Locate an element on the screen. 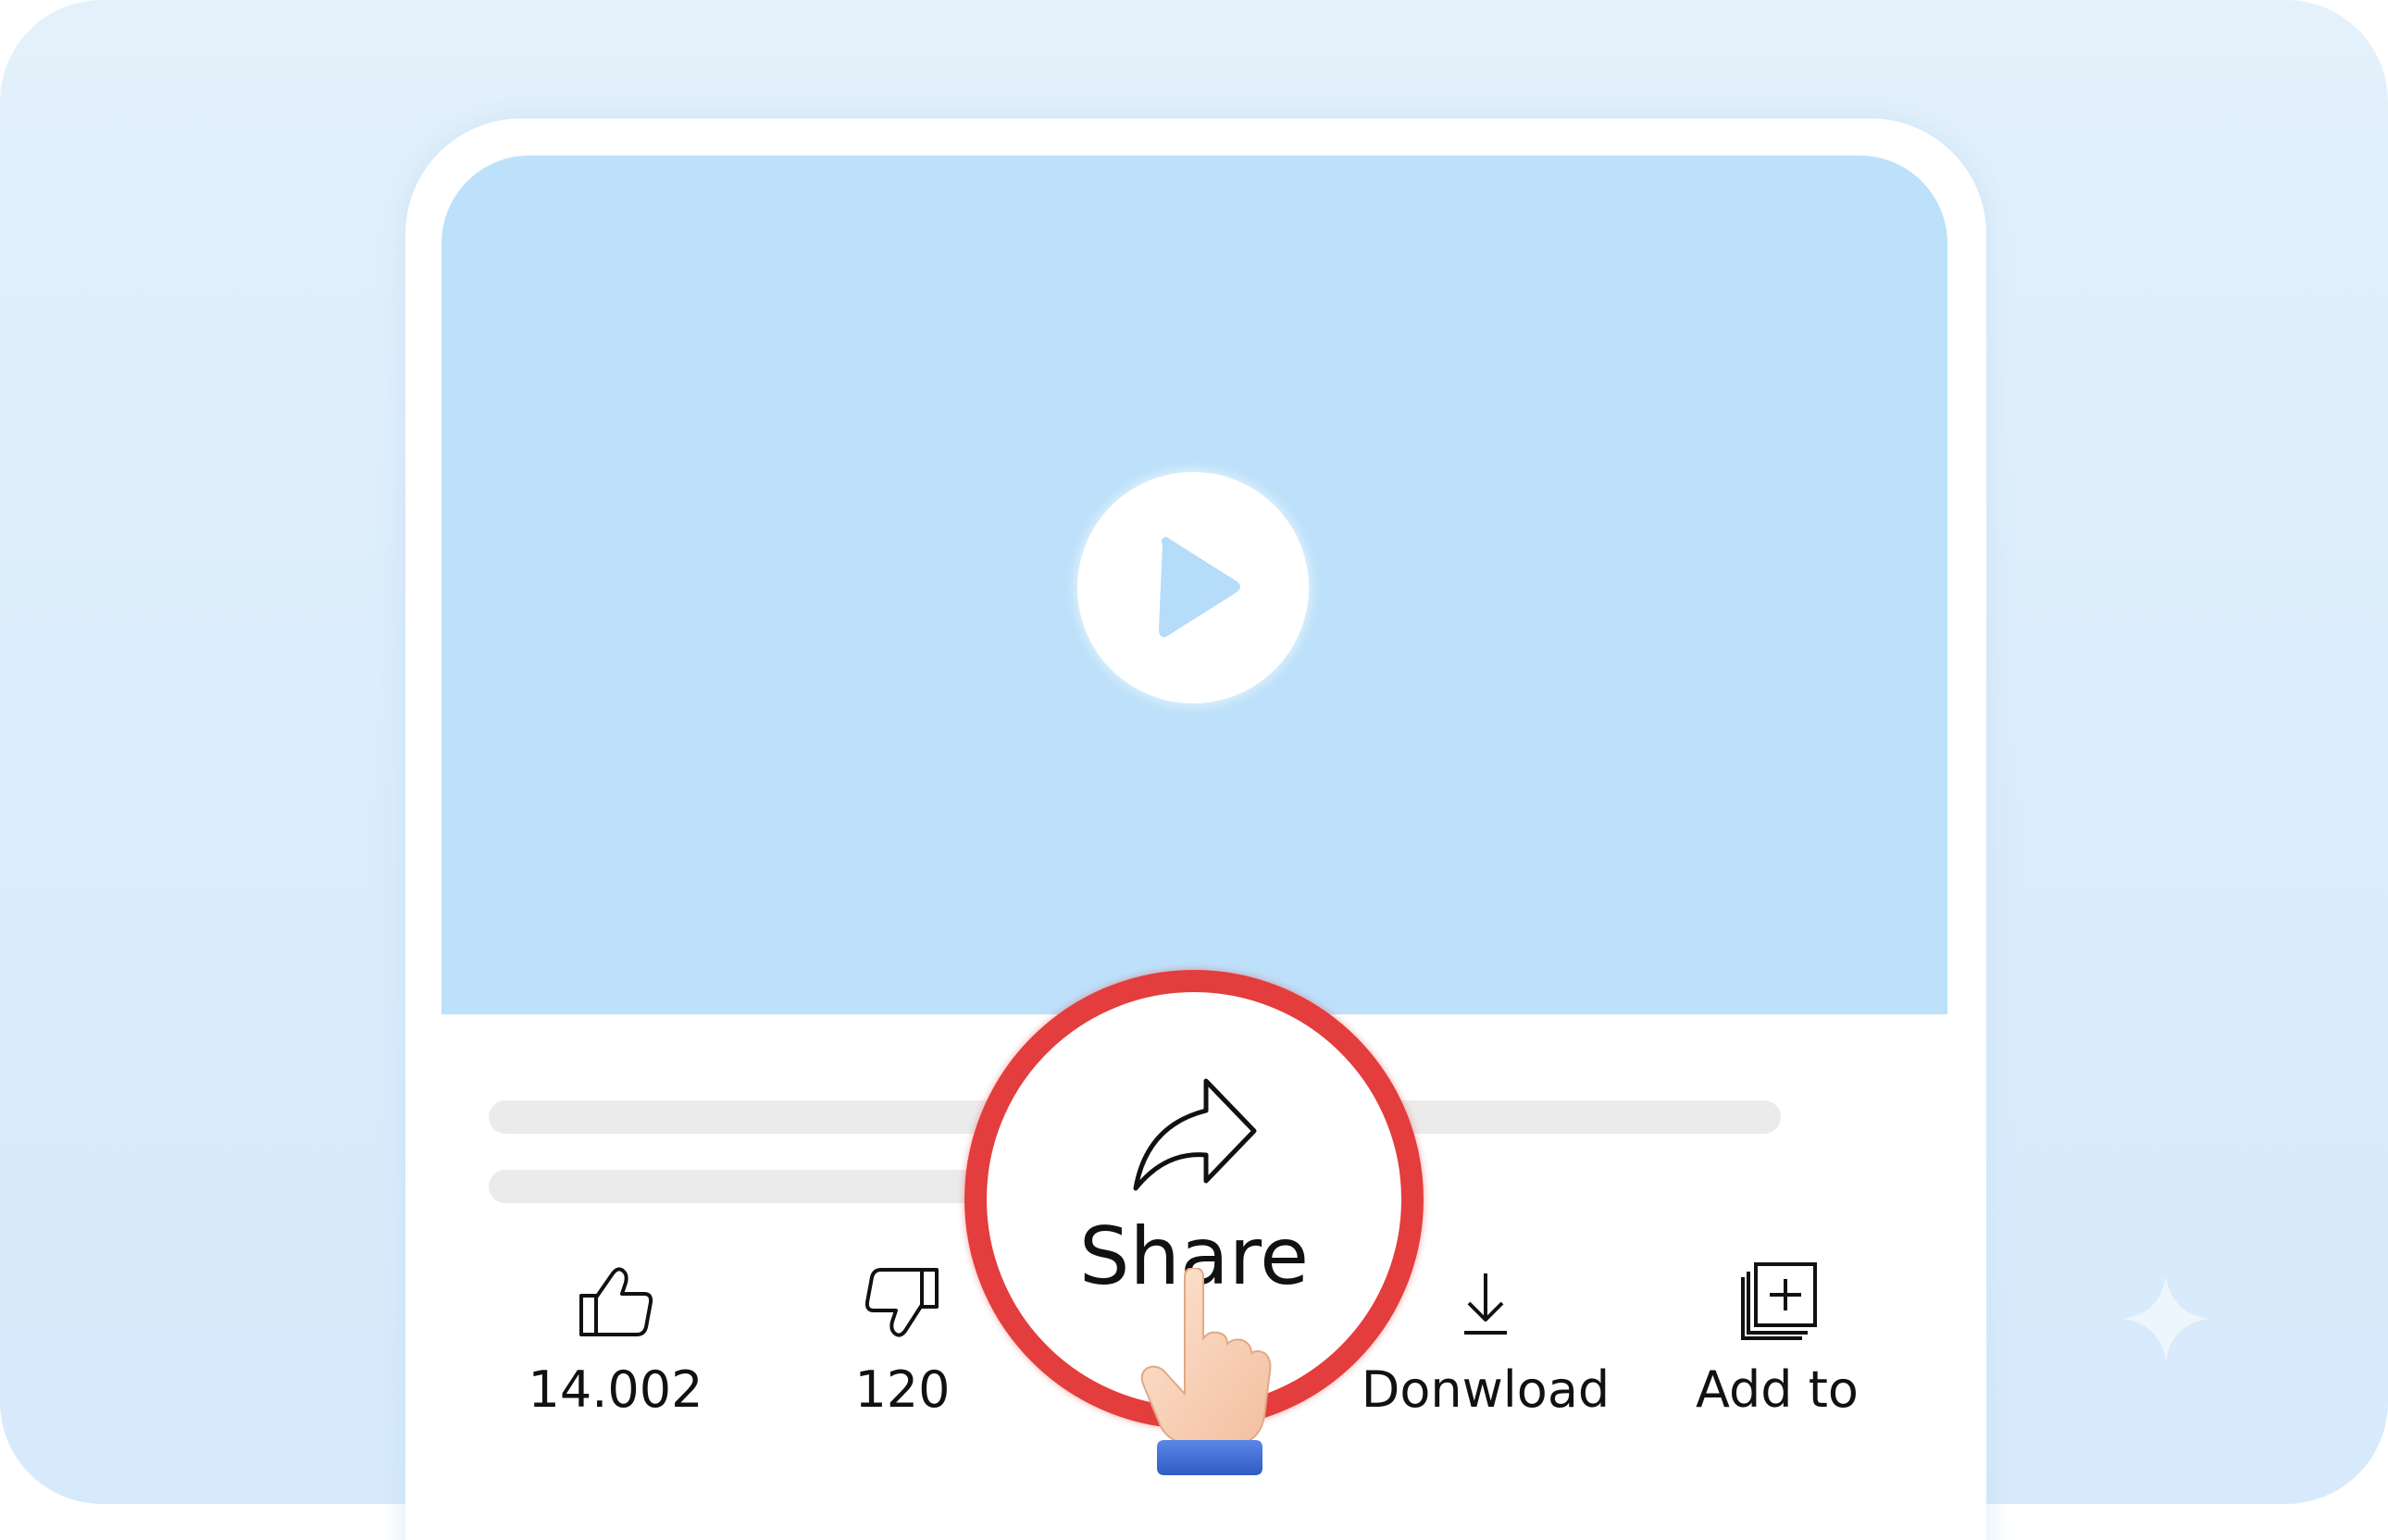 This screenshot has width=2388, height=1540. download-icon is located at coordinates (1485, 1304).